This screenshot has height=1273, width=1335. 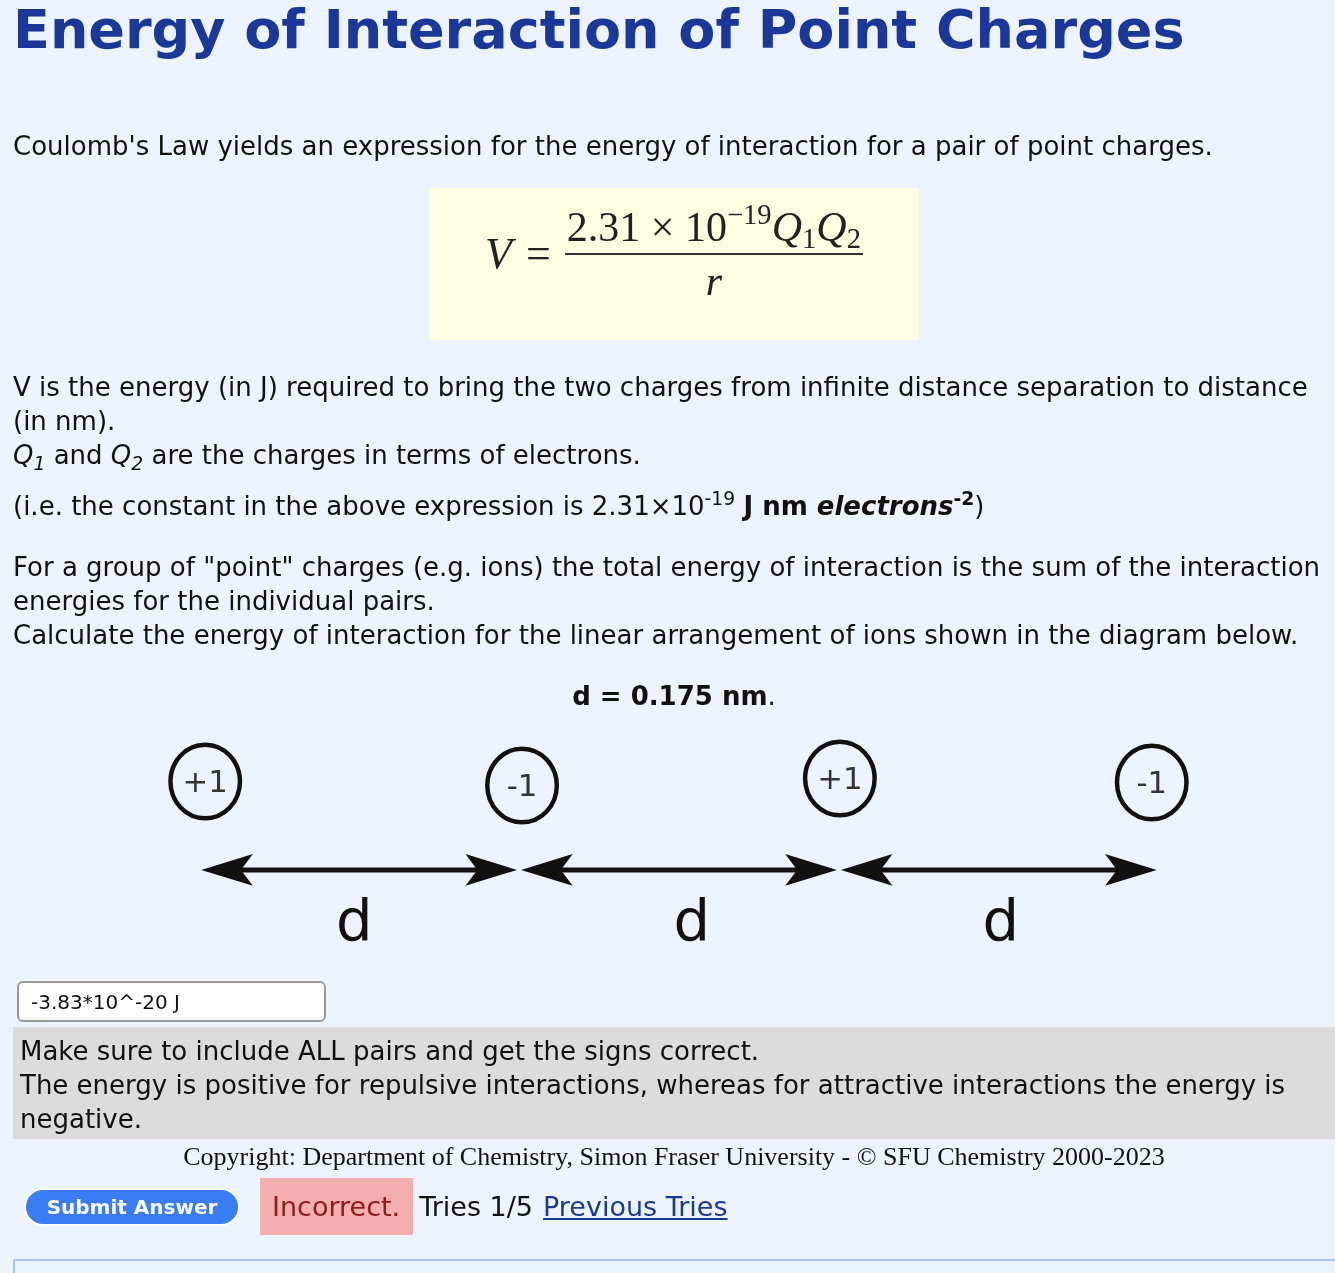 What do you see at coordinates (635, 1207) in the screenshot?
I see `previous-tries-link: Previous Tries` at bounding box center [635, 1207].